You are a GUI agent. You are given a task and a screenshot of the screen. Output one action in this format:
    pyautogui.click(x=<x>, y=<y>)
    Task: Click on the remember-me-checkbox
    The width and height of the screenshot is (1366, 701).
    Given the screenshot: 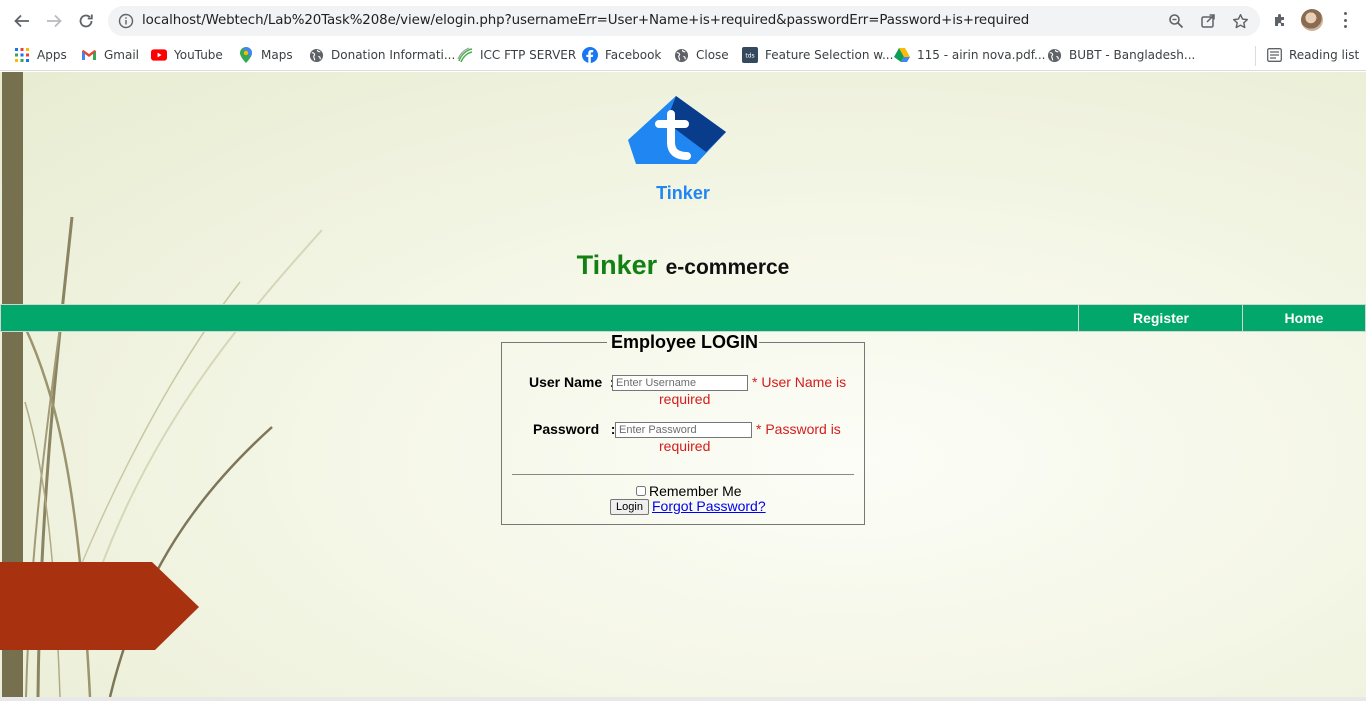 What is the action you would take?
    pyautogui.click(x=641, y=491)
    